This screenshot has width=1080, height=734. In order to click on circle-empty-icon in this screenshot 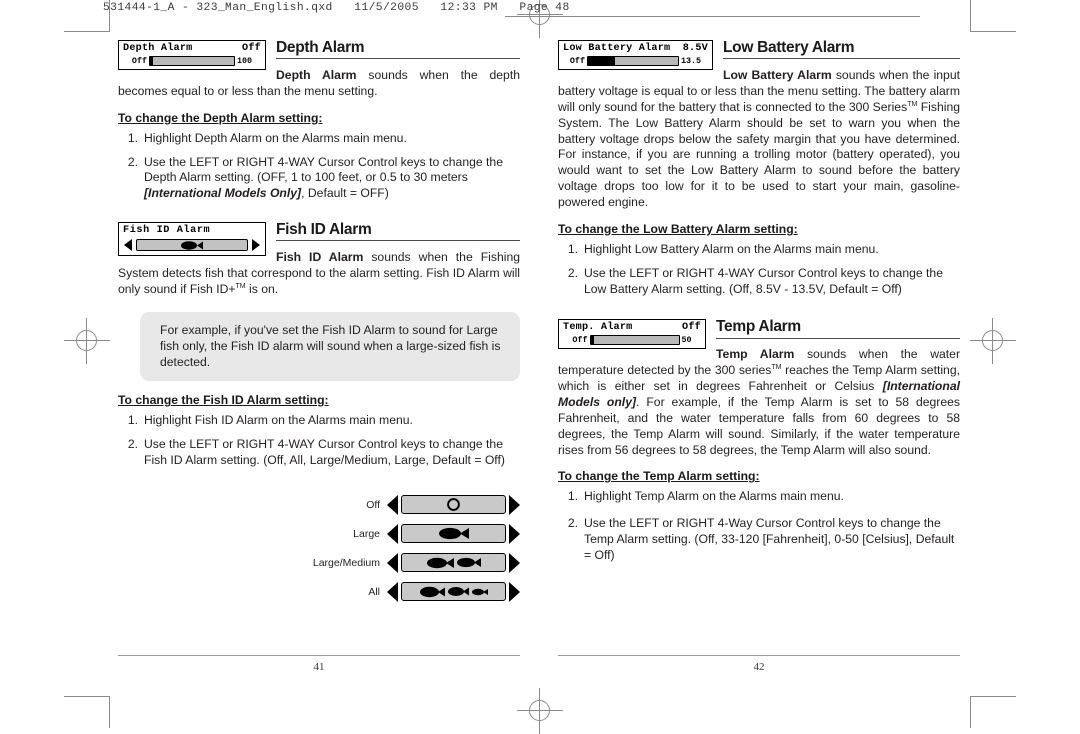, I will do `click(453, 505)`.